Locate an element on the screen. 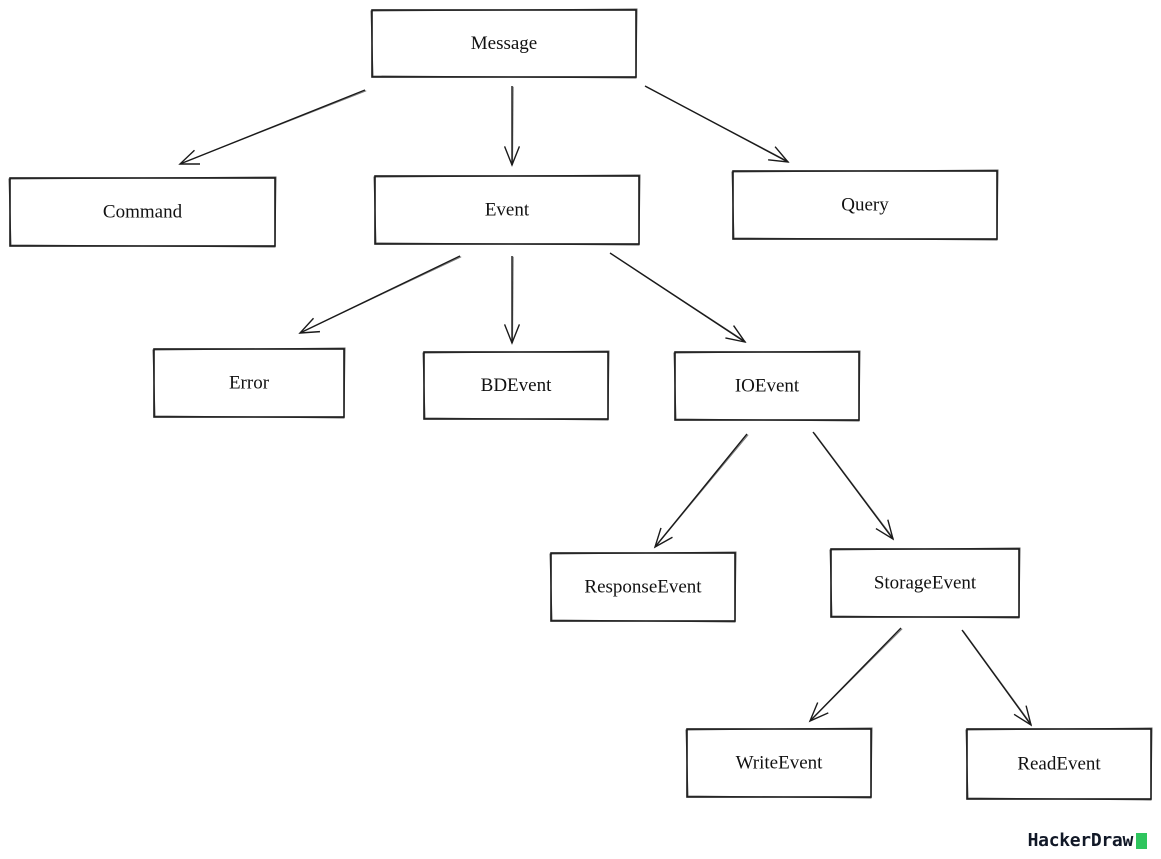  node-readevent: ReadEvent is located at coordinates (1059, 764).